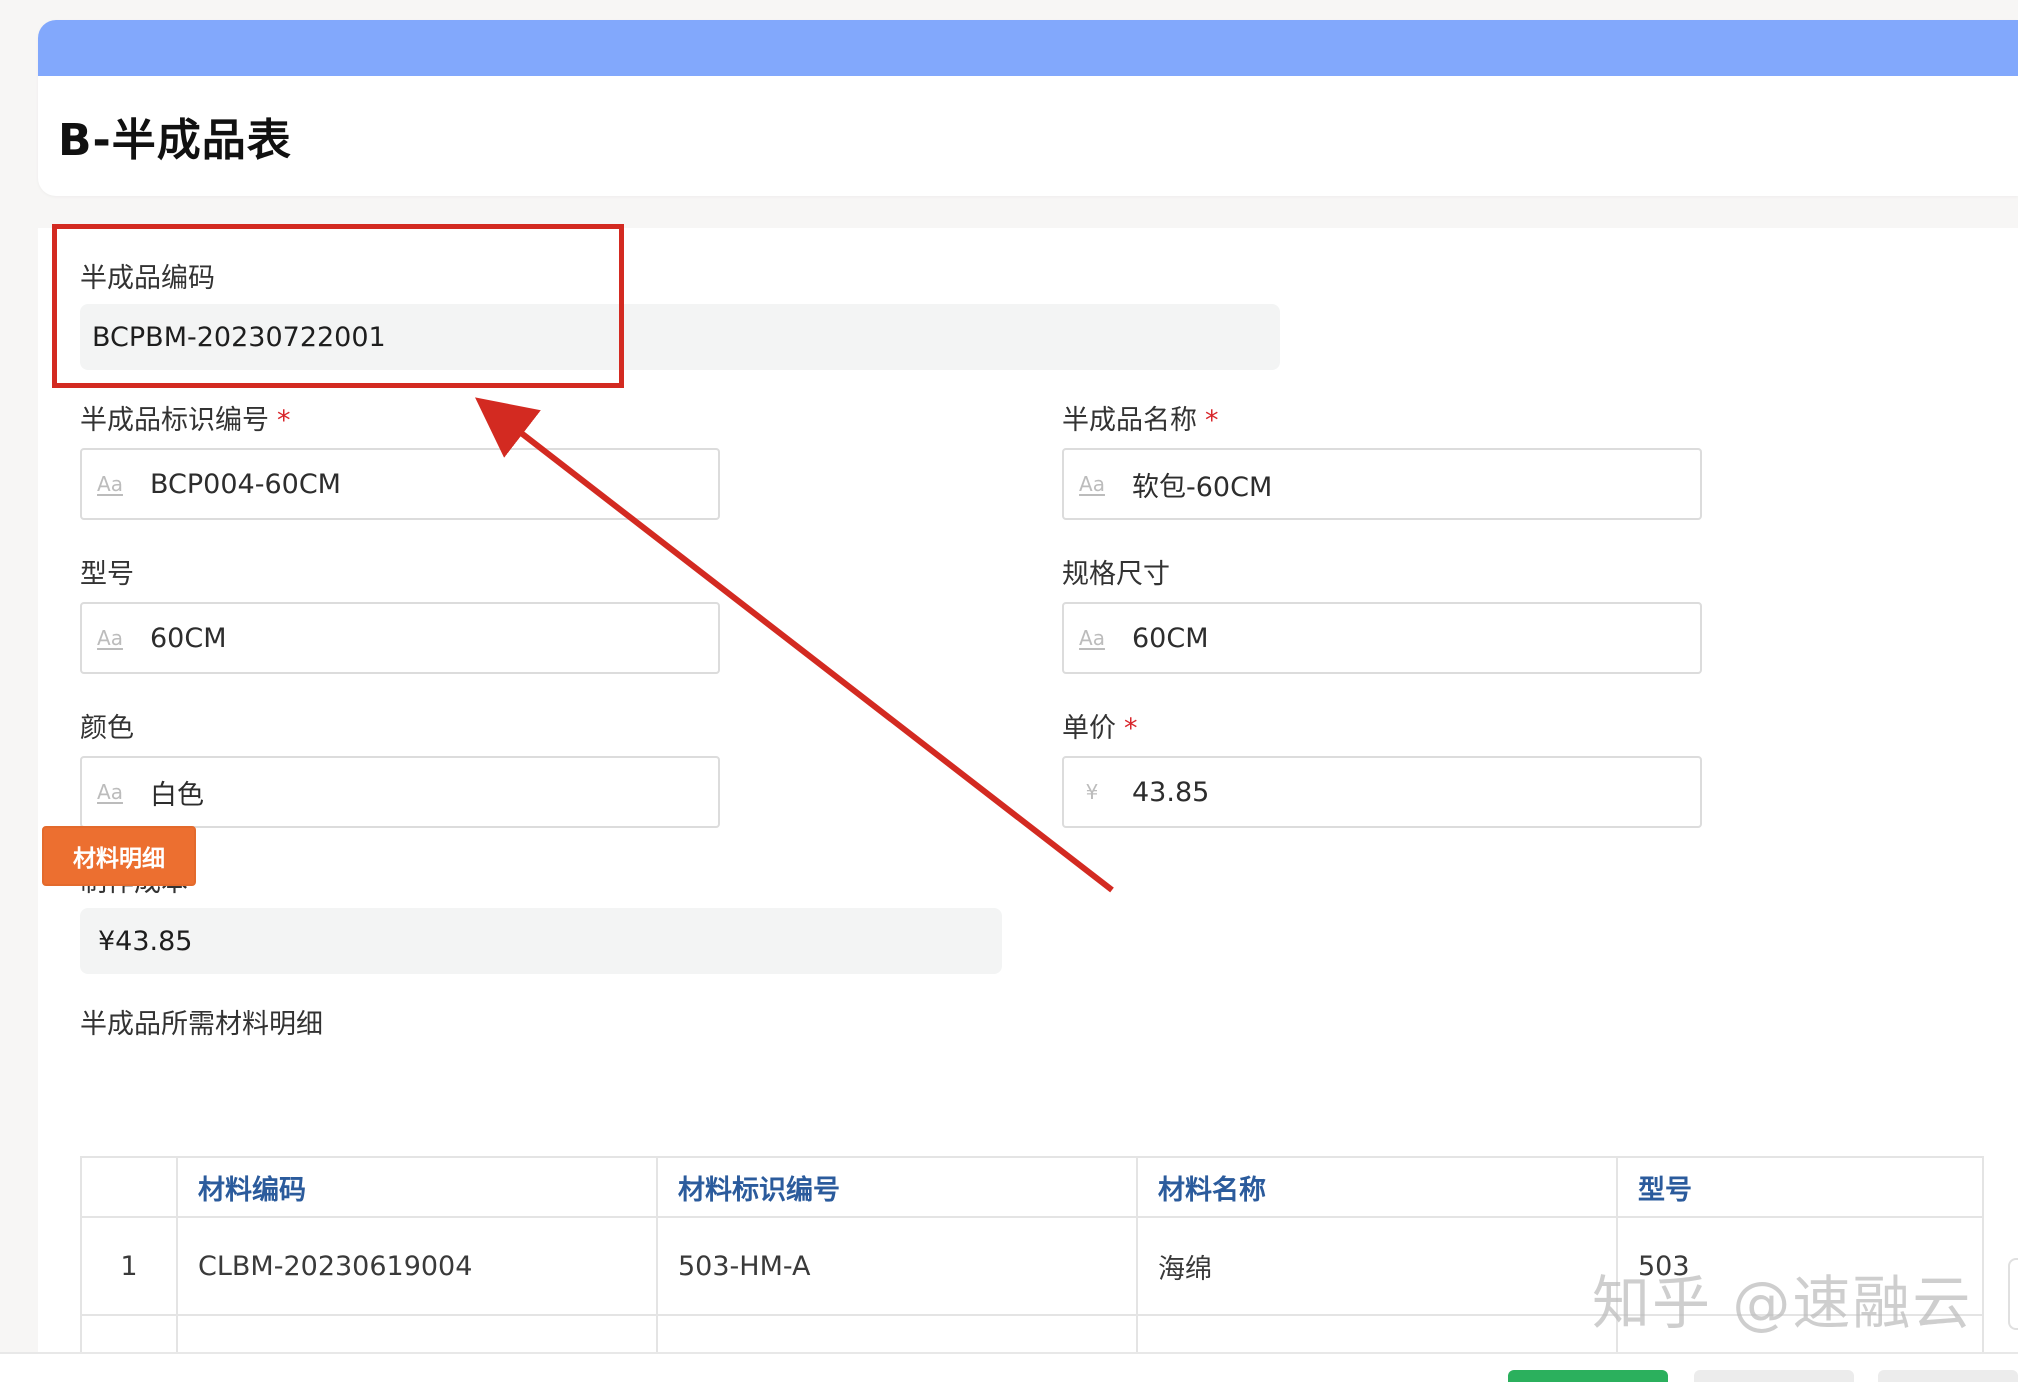  What do you see at coordinates (794, 645) in the screenshot?
I see `annotation-arrow-icon` at bounding box center [794, 645].